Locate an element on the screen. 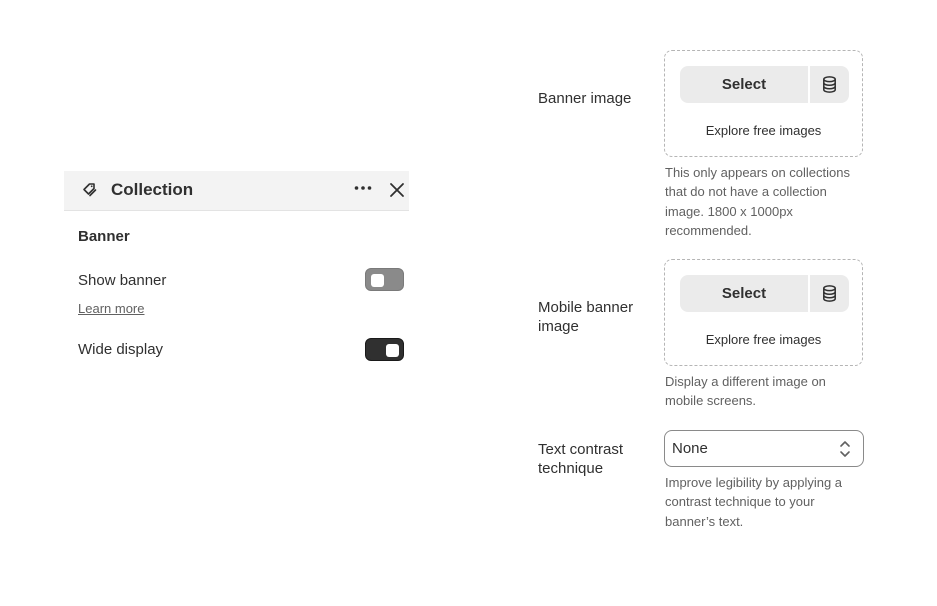 The height and width of the screenshot is (606, 937). text-contrast-label: Text contrast technique is located at coordinates (581, 459).